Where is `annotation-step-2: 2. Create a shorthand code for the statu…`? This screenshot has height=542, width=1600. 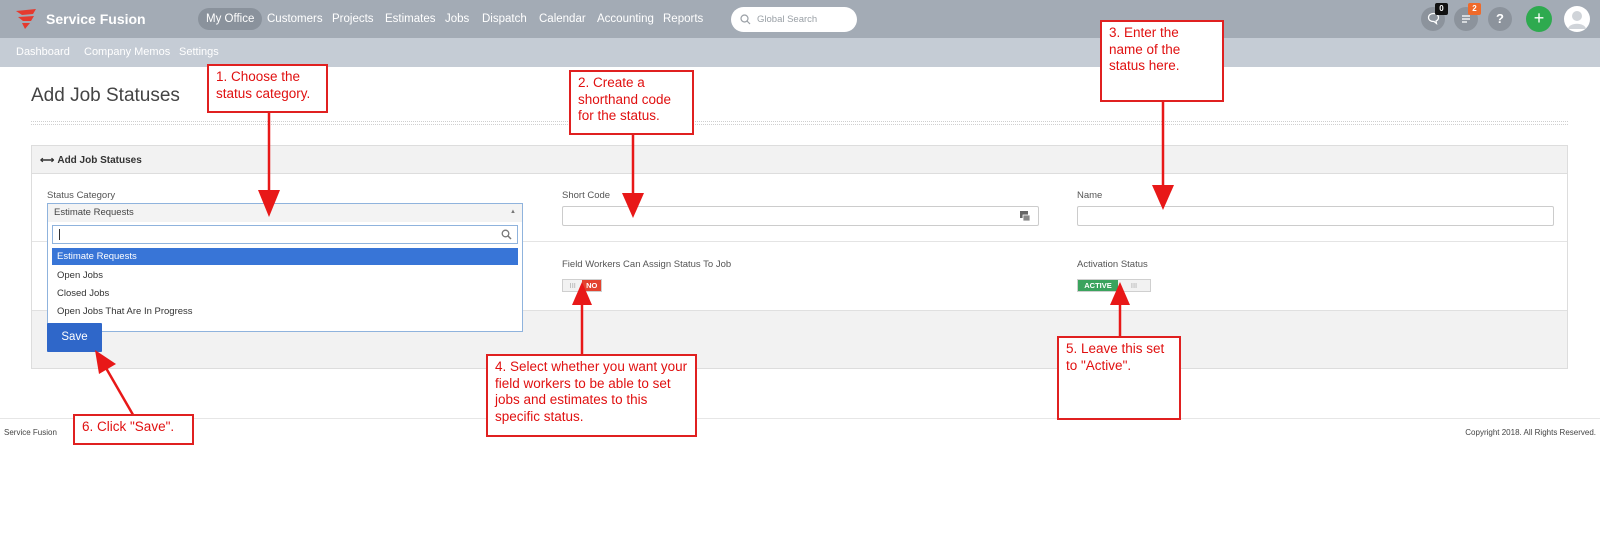
annotation-step-2: 2. Create a shorthand code for the statu… is located at coordinates (631, 102).